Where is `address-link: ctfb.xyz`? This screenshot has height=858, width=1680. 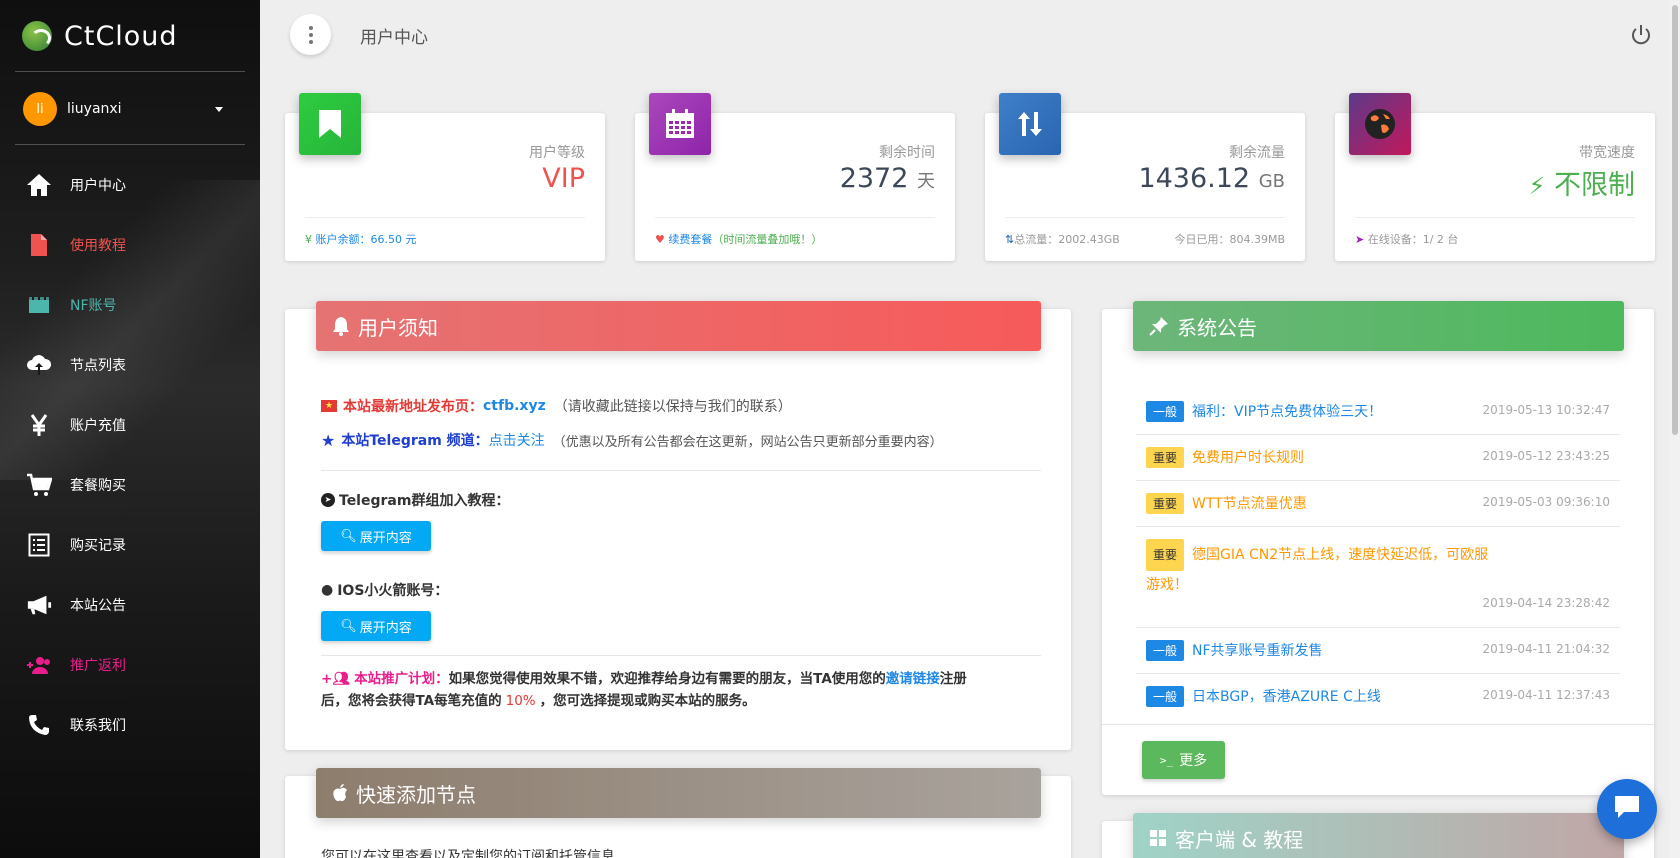 address-link: ctfb.xyz is located at coordinates (514, 406).